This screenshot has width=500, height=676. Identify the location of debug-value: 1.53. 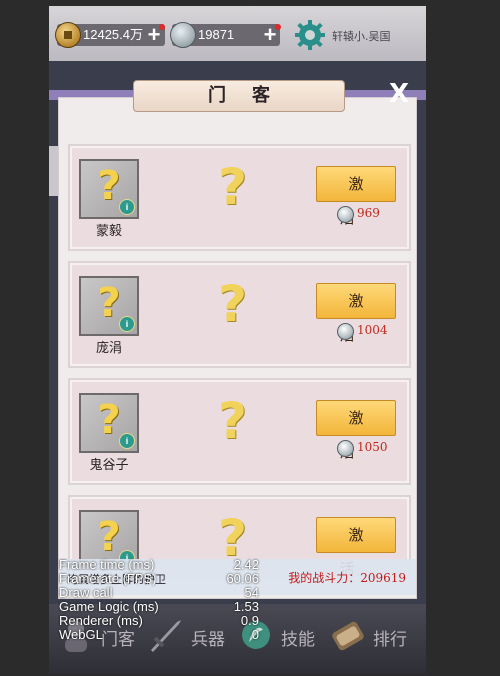
(246, 606).